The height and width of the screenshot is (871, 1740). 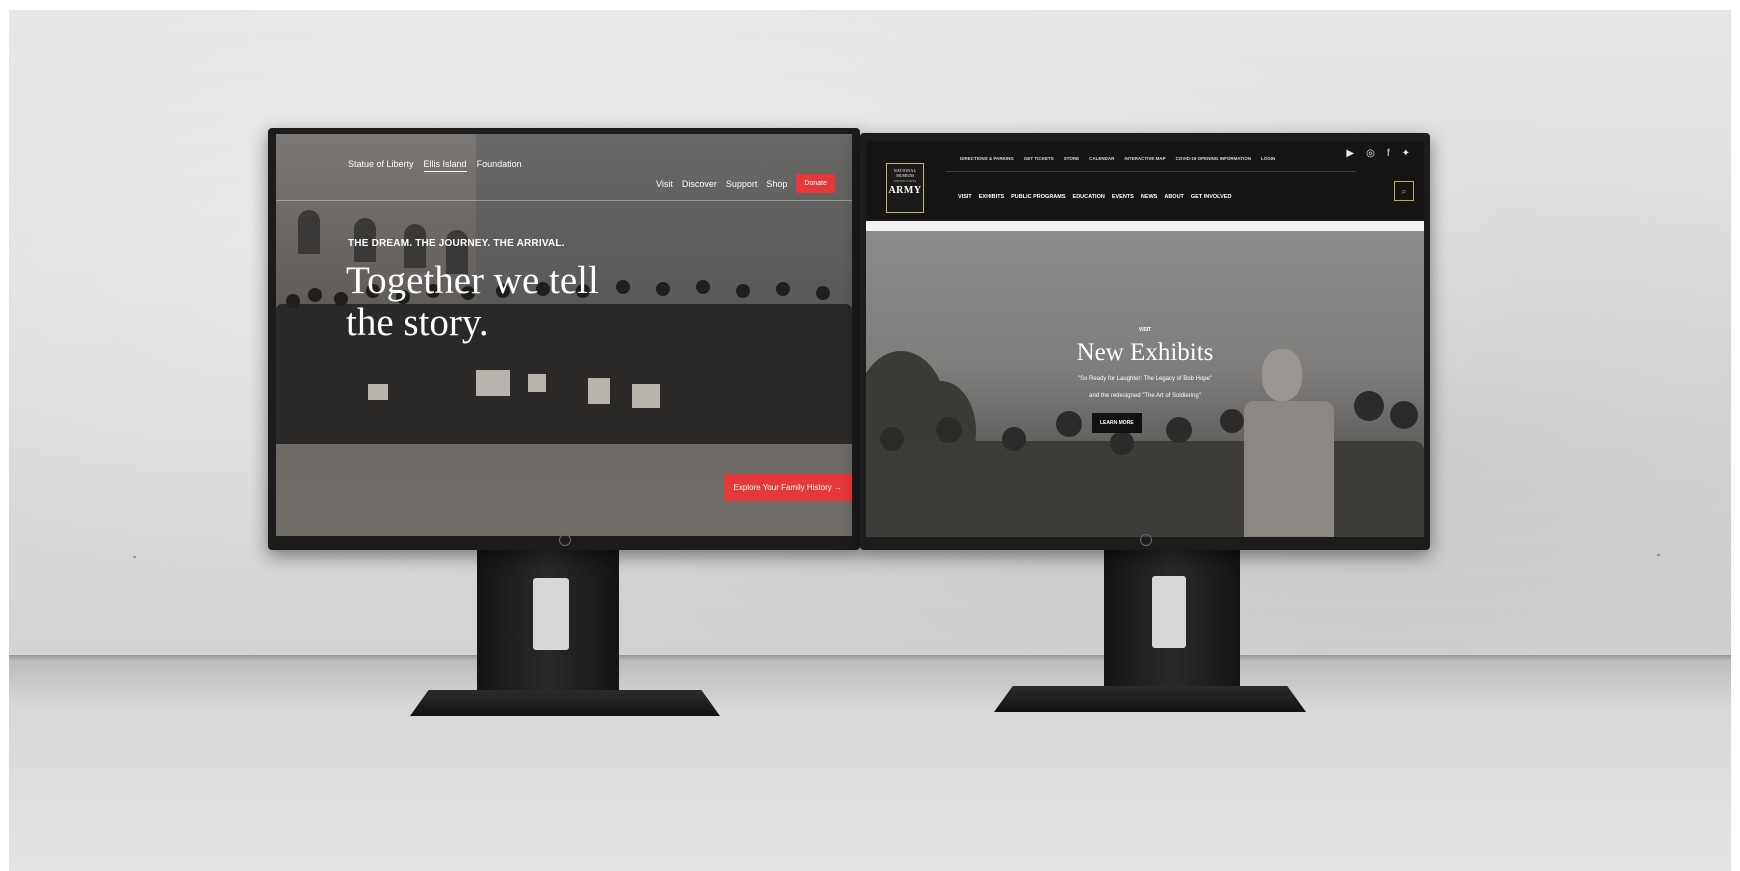 I want to click on util-directions-parking: DIRECTIONS & PARKING, so click(x=987, y=158).